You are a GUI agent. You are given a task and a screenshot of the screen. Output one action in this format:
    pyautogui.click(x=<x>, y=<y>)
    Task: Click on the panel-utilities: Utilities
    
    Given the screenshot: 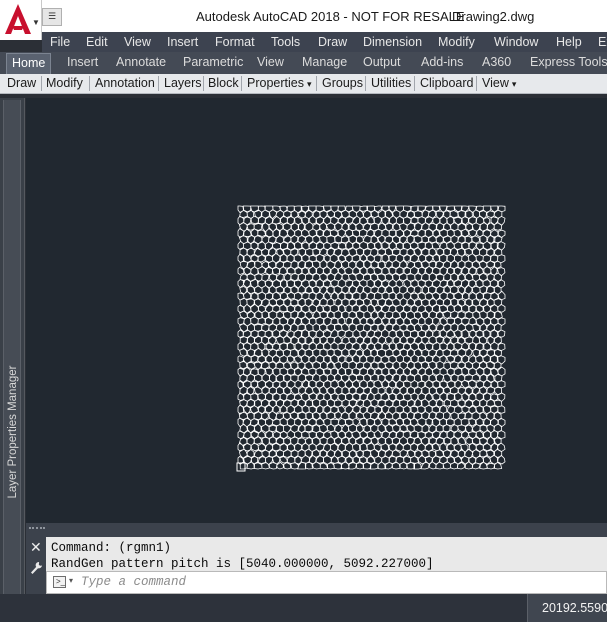 What is the action you would take?
    pyautogui.click(x=391, y=83)
    